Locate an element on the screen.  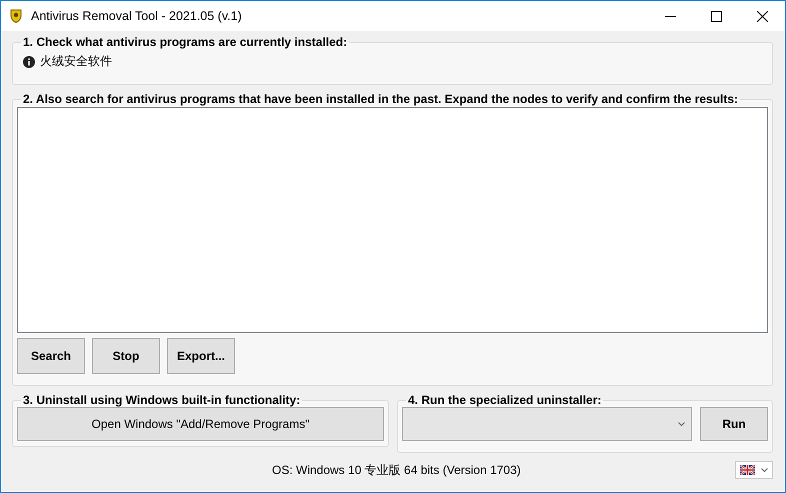
run-button: Run is located at coordinates (734, 424).